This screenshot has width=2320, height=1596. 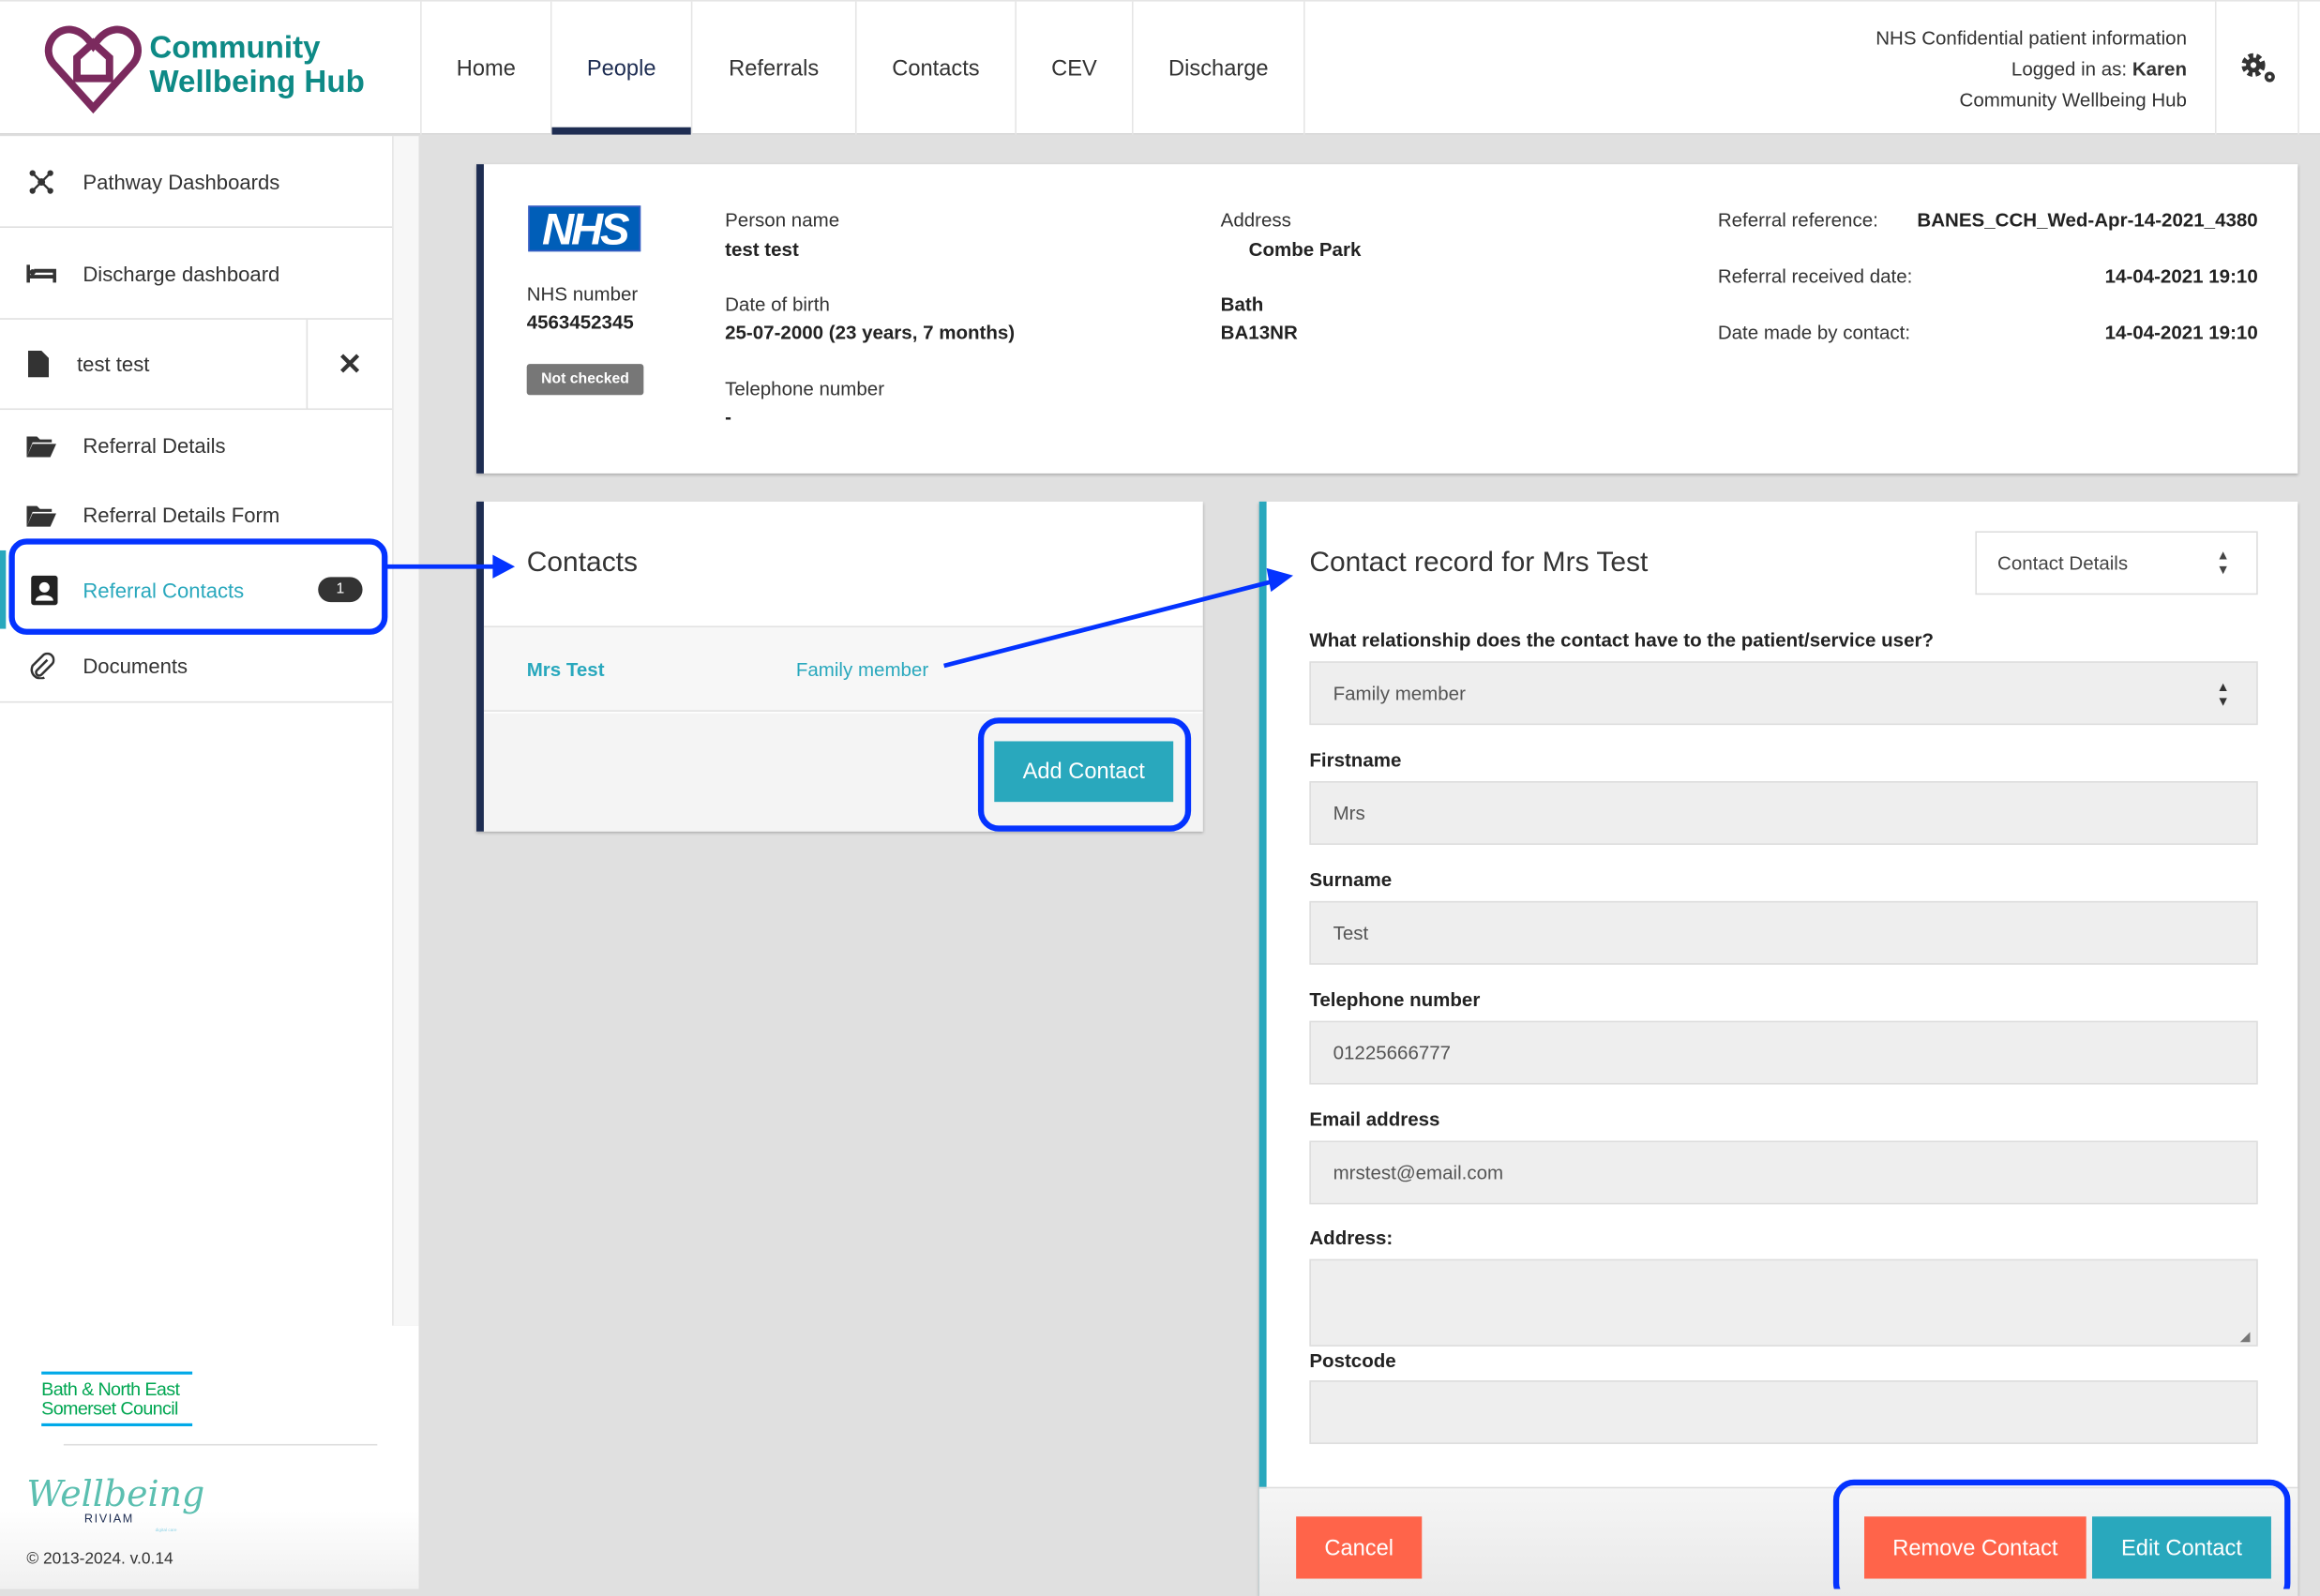 I want to click on paperclip-icon, so click(x=41, y=665).